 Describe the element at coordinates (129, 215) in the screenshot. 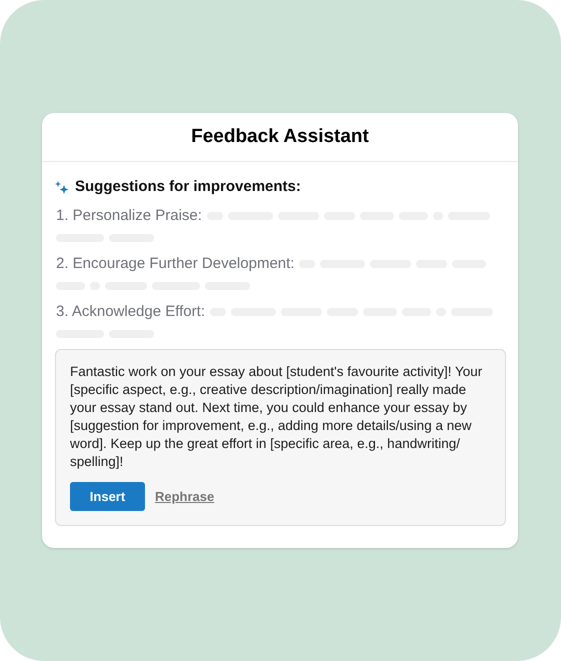

I see `suggestion-label: 1. Personalize Praise:` at that location.